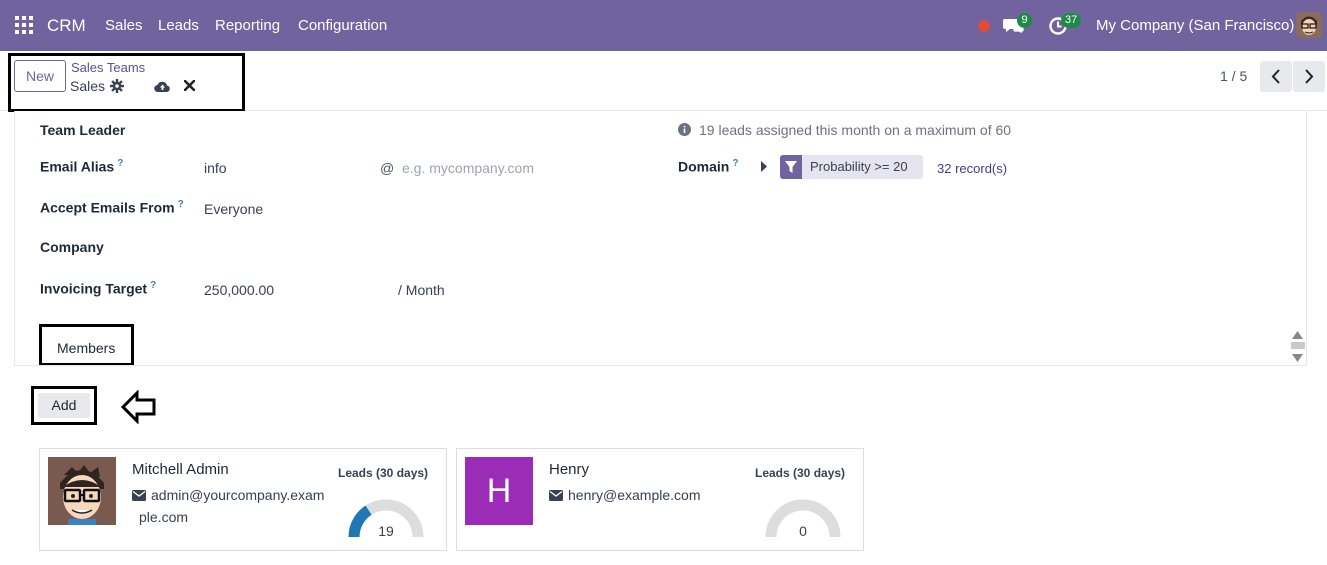 The image size is (1327, 565). I want to click on invoicing-target-label: Invoicing Target?, so click(98, 288).